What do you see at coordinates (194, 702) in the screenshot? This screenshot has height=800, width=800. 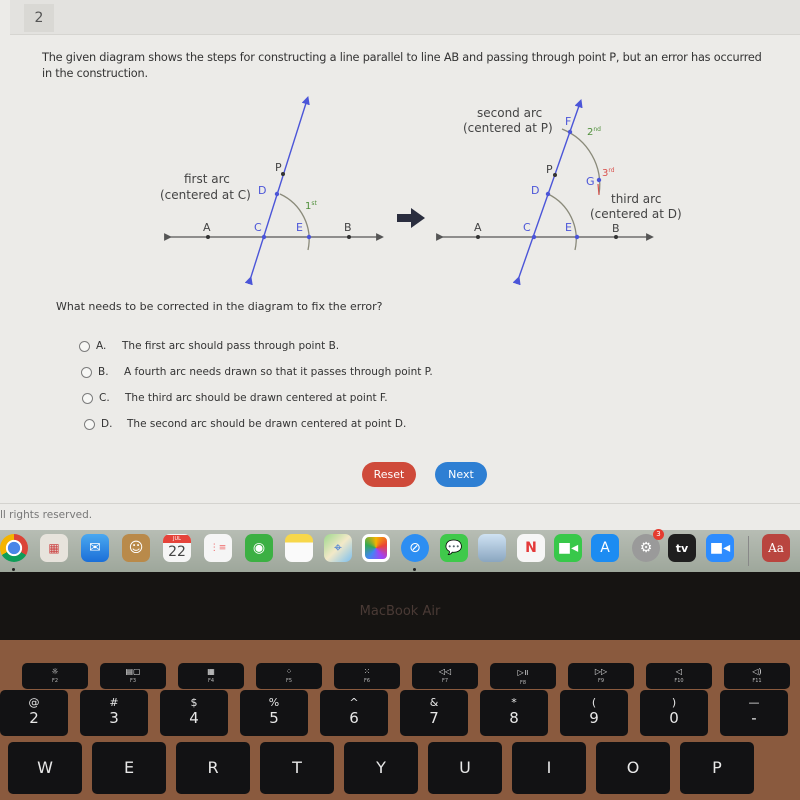 I see `key-symbol: $` at bounding box center [194, 702].